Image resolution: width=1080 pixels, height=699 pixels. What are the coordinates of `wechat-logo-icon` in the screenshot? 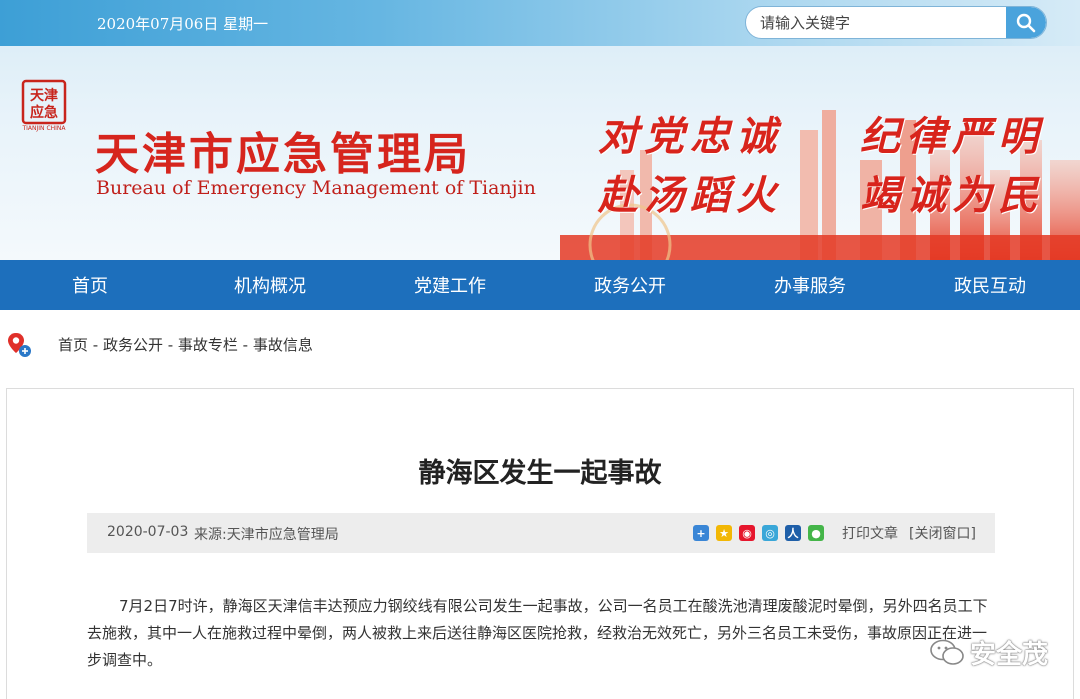 It's located at (947, 652).